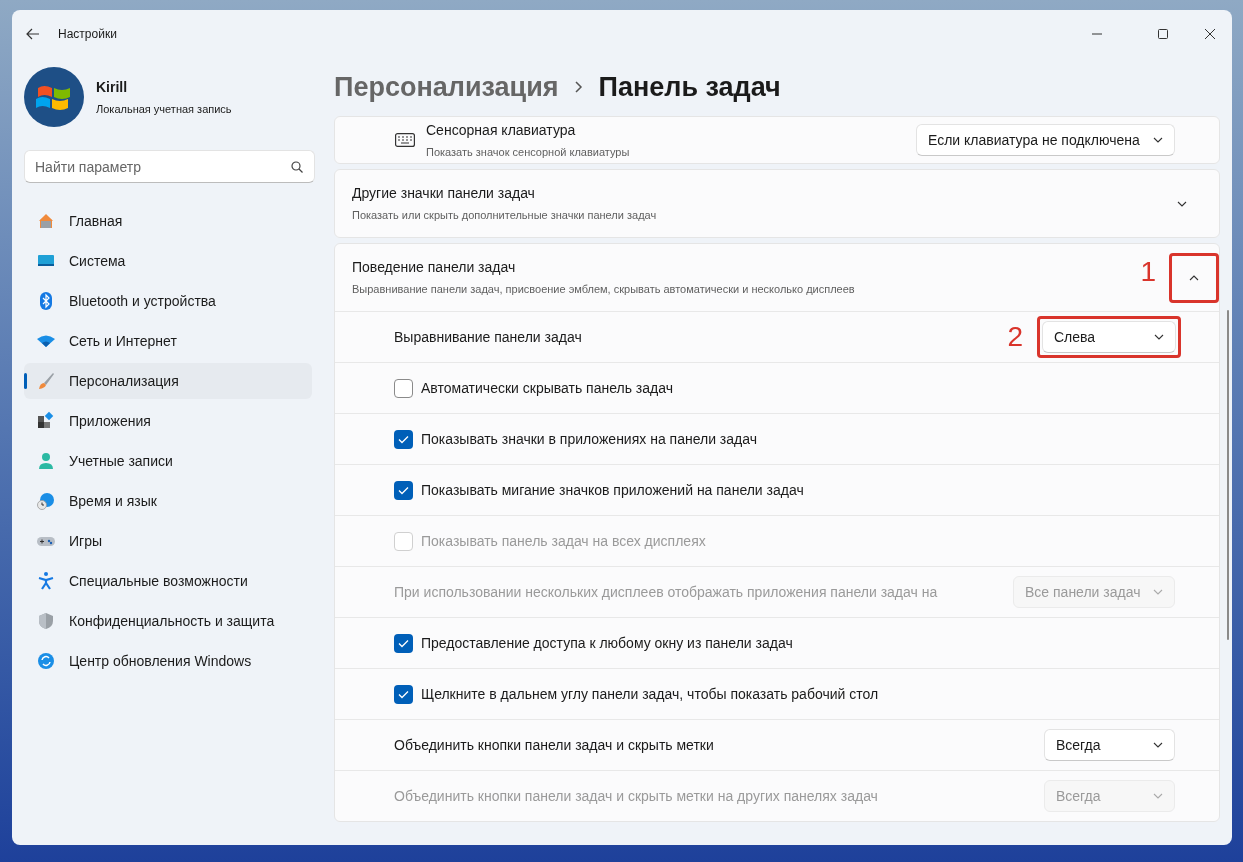 This screenshot has height=862, width=1243. What do you see at coordinates (1045, 140) in the screenshot?
I see `dropdown: Если клавиатура не подключена` at bounding box center [1045, 140].